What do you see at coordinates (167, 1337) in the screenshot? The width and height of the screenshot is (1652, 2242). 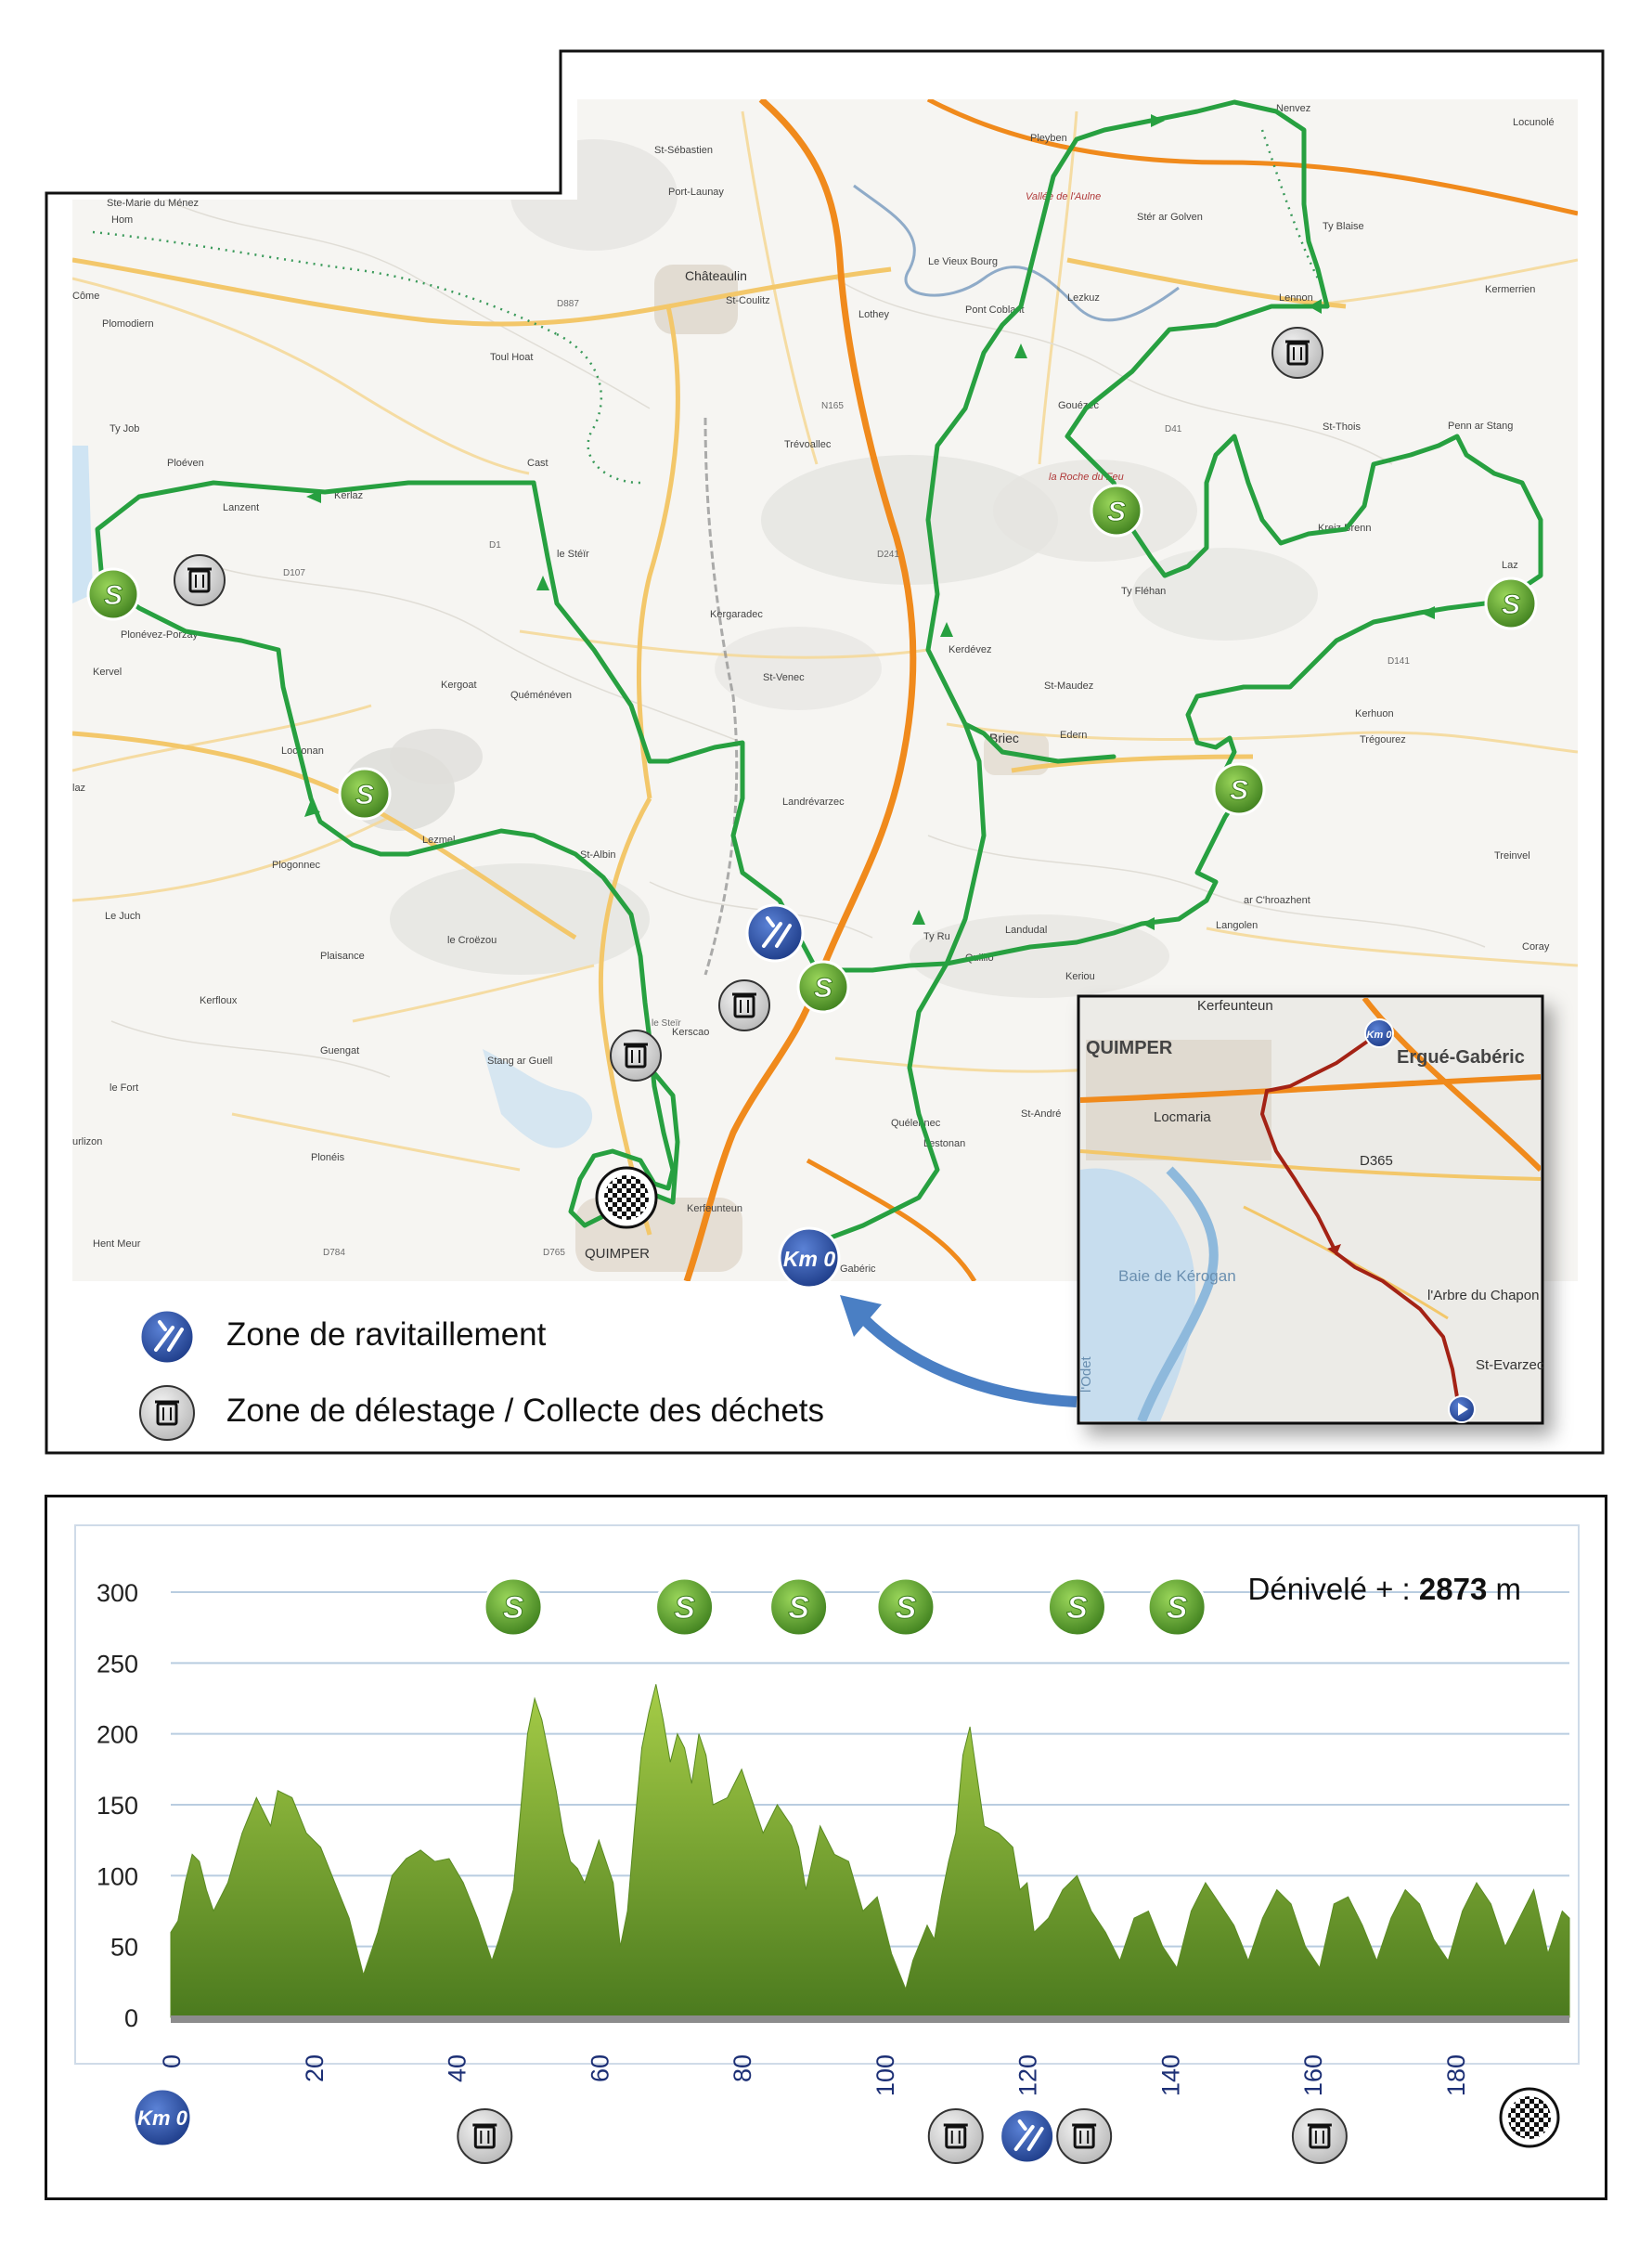 I see `legend-feed-icon` at bounding box center [167, 1337].